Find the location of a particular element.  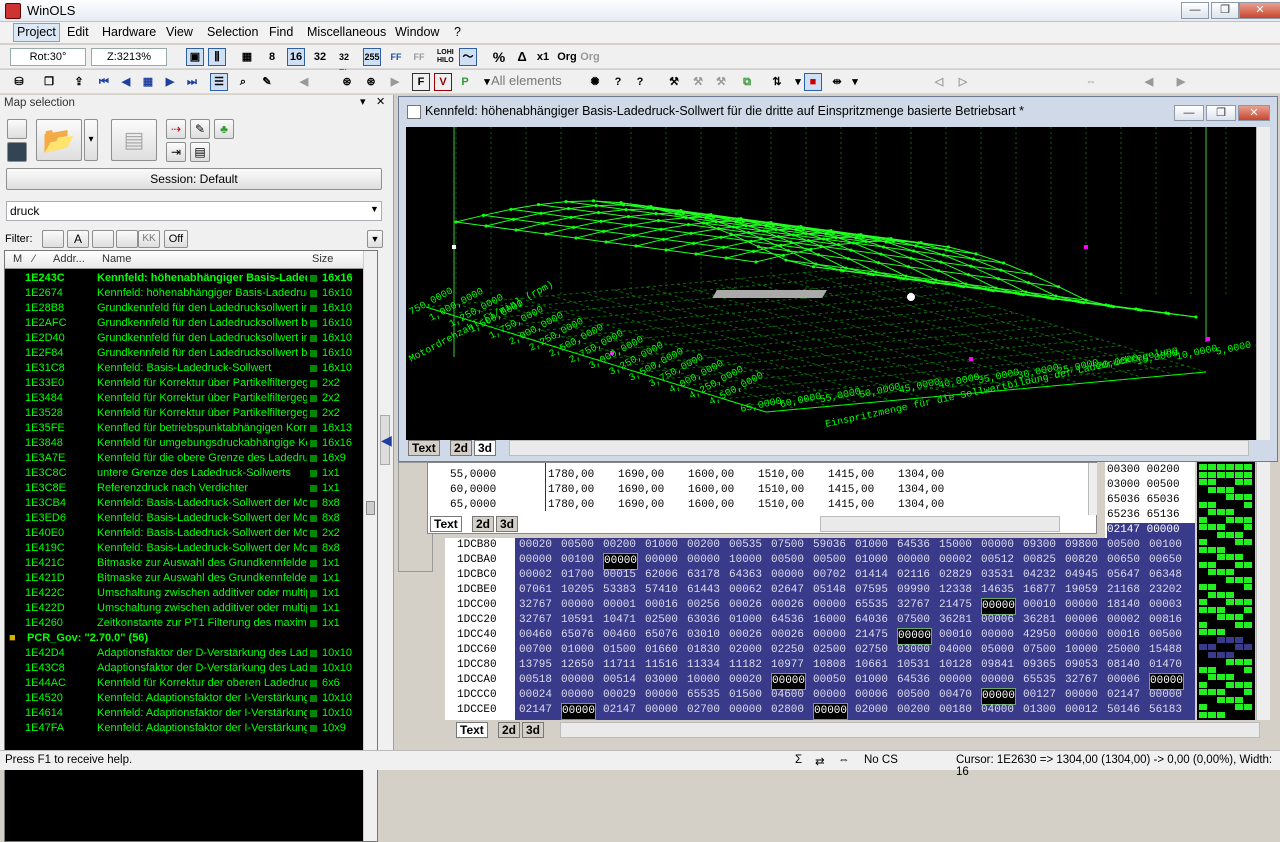

table-scrollbar is located at coordinates (1092, 489).